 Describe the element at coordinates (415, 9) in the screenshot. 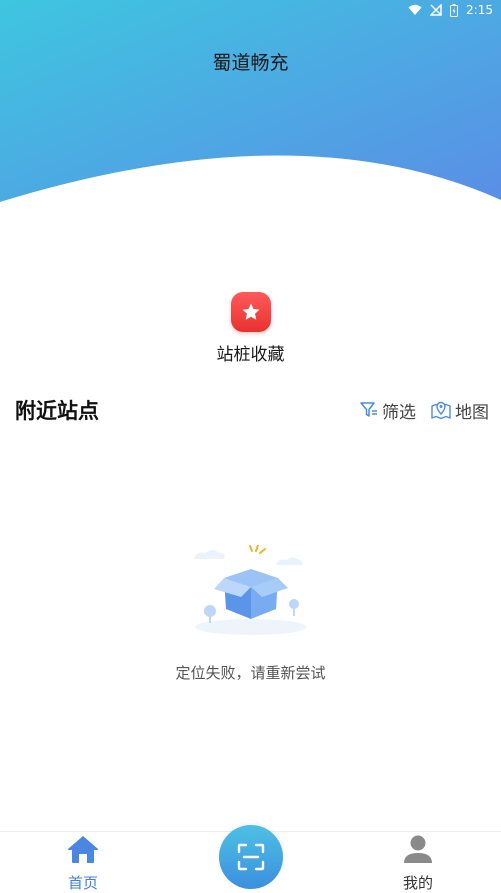

I see `wifi-icon` at that location.